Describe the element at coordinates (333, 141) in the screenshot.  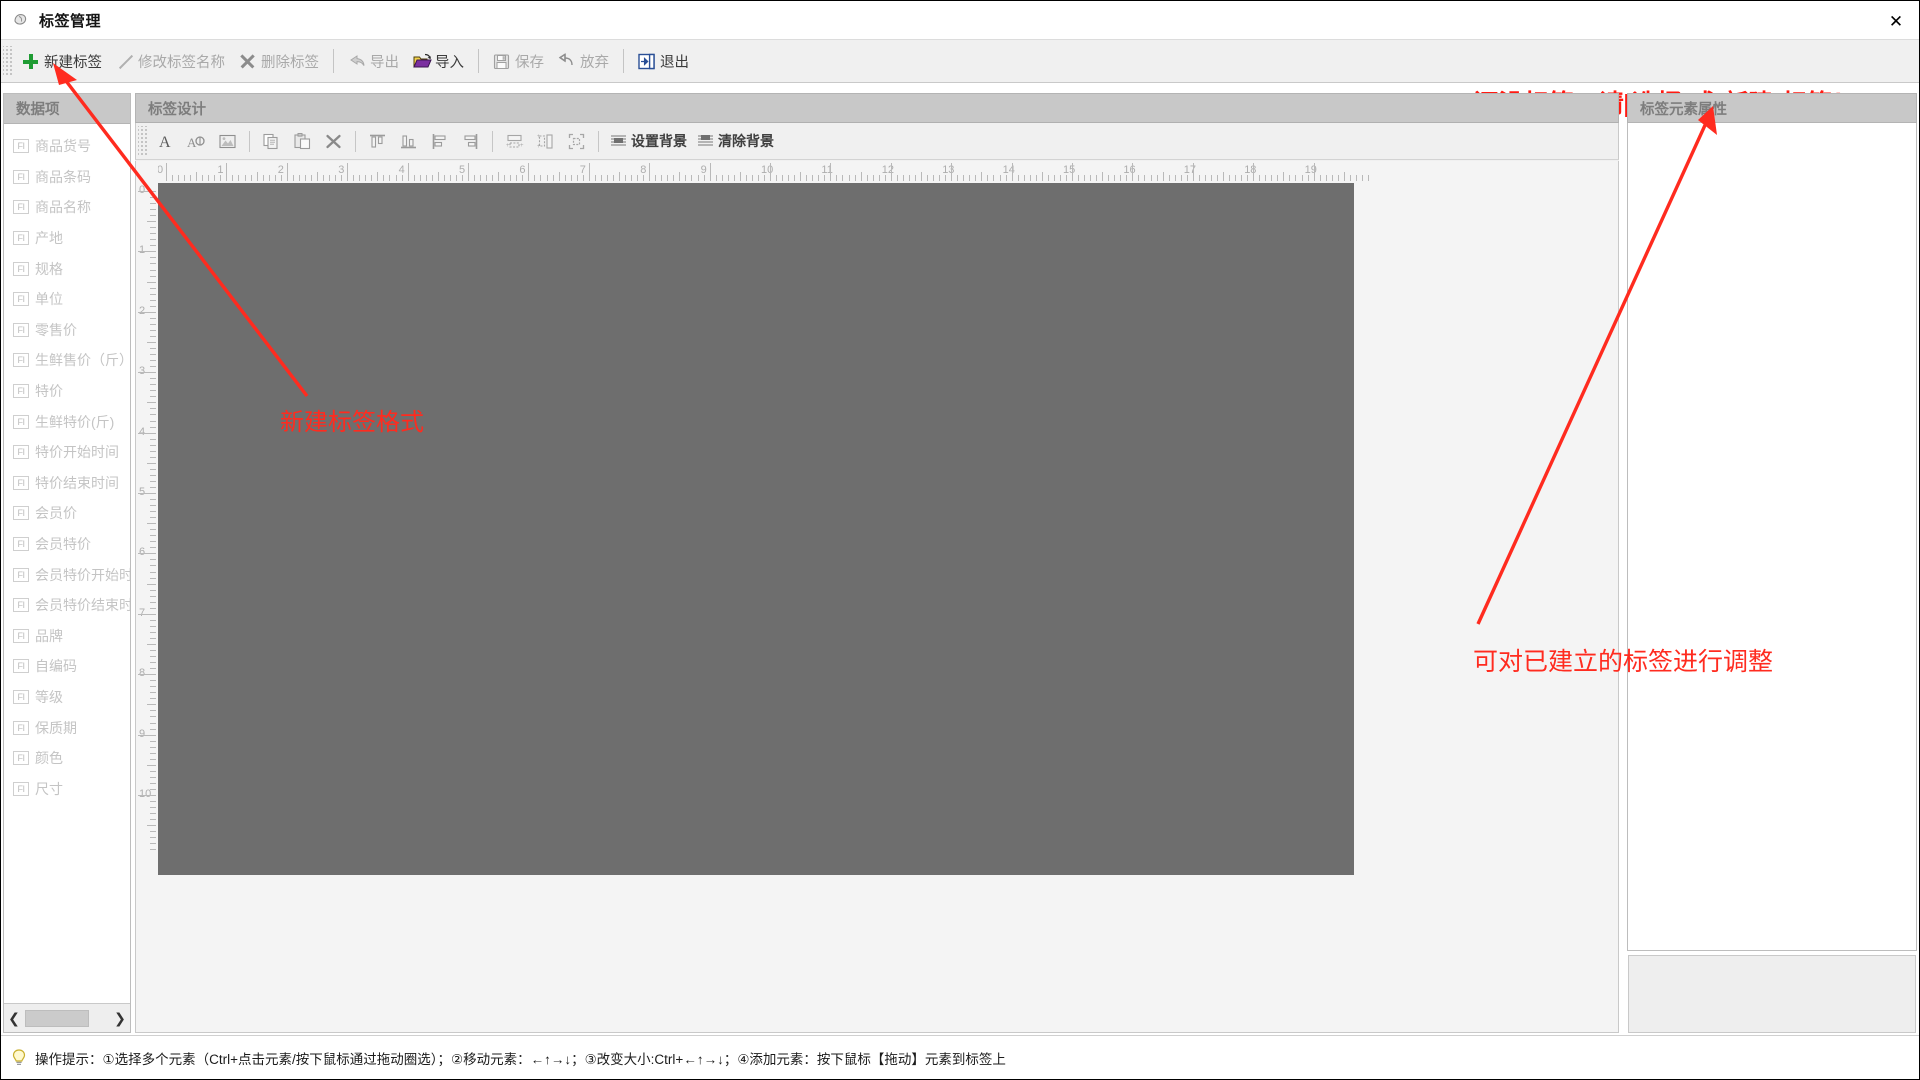
I see `delete-element-button` at that location.